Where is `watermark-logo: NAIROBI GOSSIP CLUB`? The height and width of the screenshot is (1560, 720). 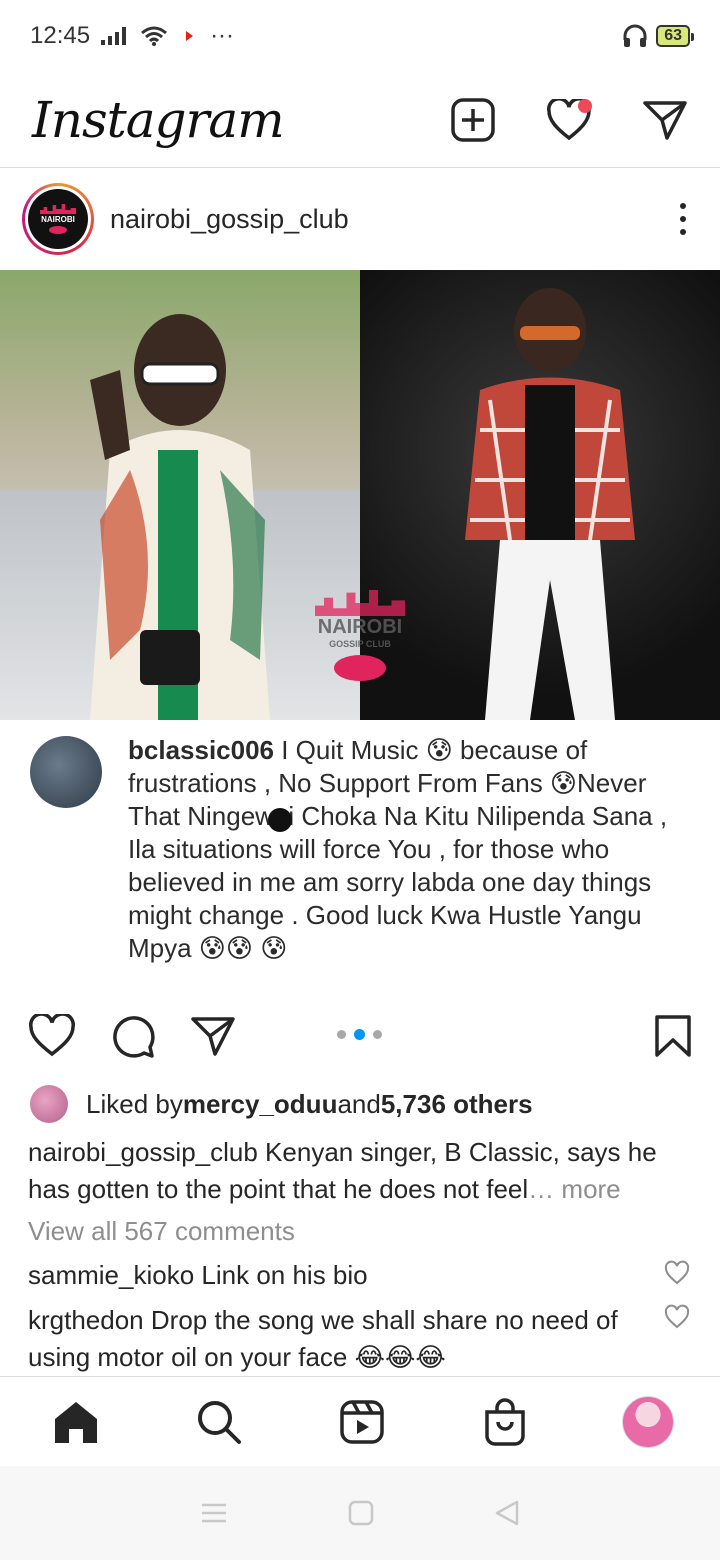 watermark-logo: NAIROBI GOSSIP CLUB is located at coordinates (360, 640).